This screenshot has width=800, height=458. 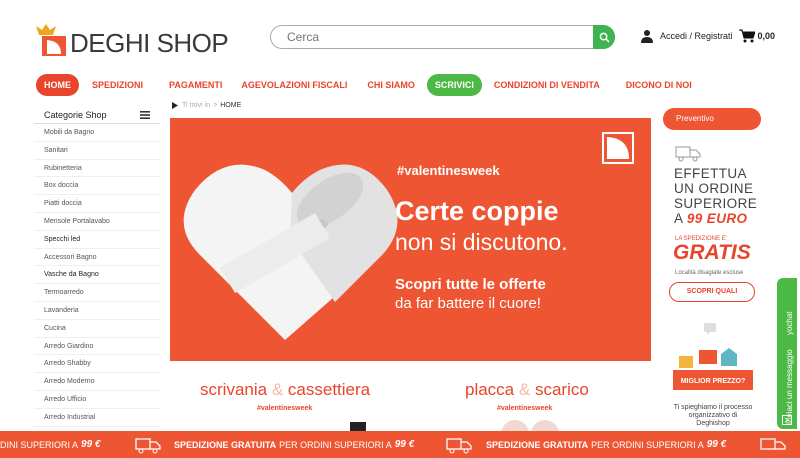 I want to click on promo-gratis: GRATIS, so click(x=712, y=252).